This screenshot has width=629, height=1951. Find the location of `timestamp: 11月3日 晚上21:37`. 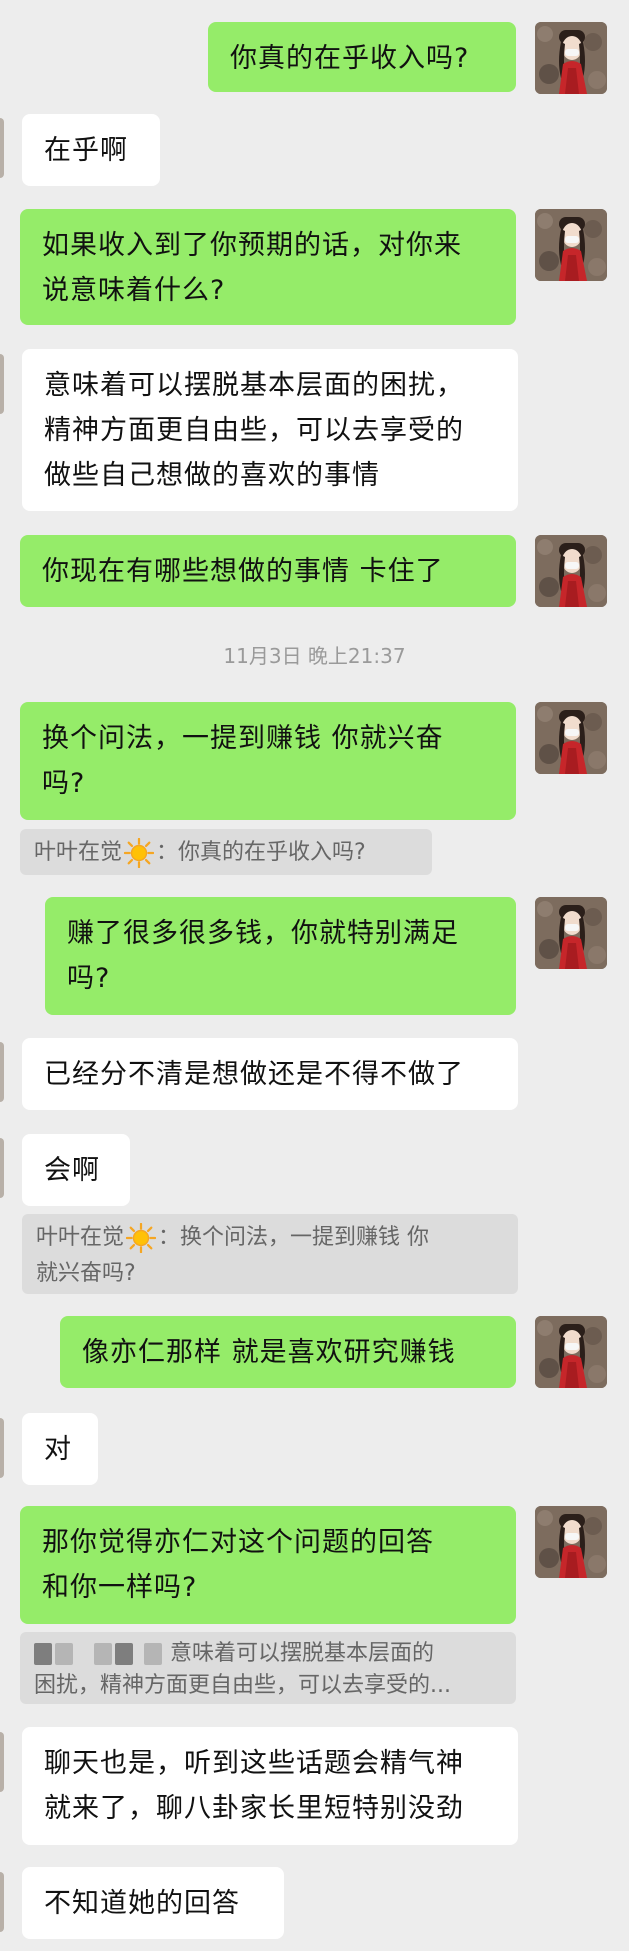

timestamp: 11月3日 晚上21:37 is located at coordinates (314, 656).